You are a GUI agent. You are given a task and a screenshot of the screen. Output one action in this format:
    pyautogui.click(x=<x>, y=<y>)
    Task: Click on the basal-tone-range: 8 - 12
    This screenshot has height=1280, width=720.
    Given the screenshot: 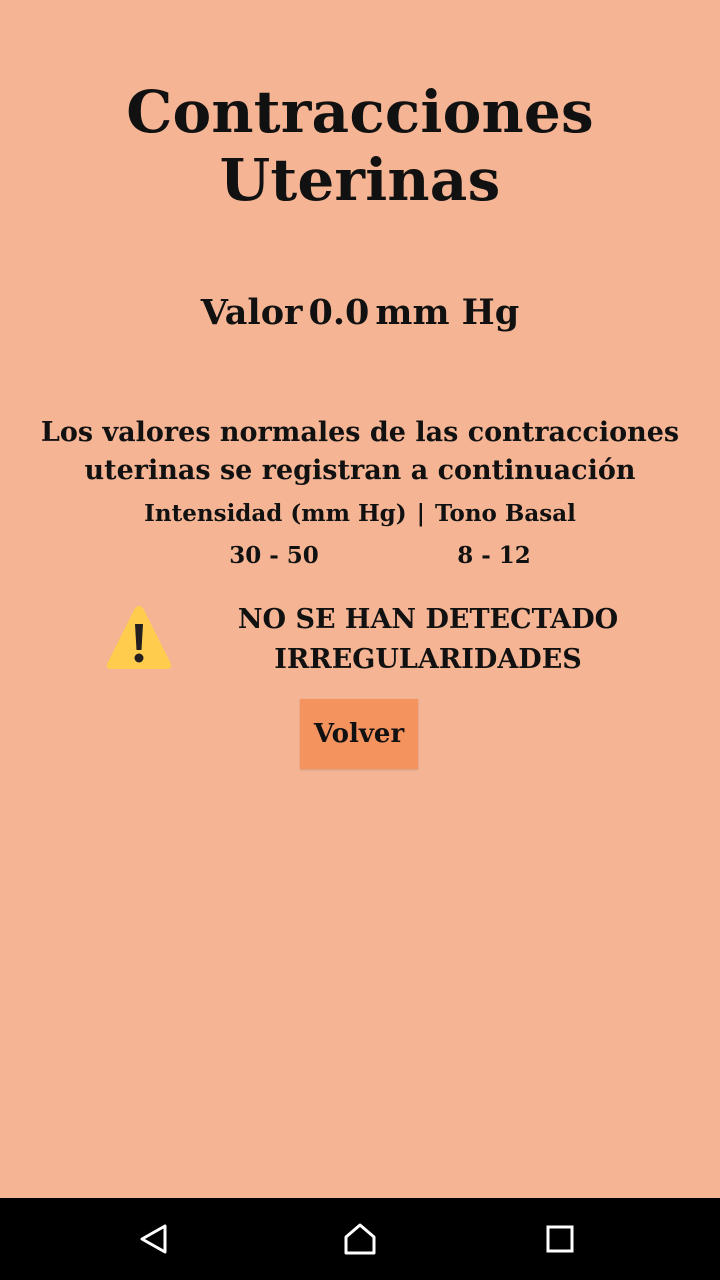 What is the action you would take?
    pyautogui.click(x=494, y=555)
    